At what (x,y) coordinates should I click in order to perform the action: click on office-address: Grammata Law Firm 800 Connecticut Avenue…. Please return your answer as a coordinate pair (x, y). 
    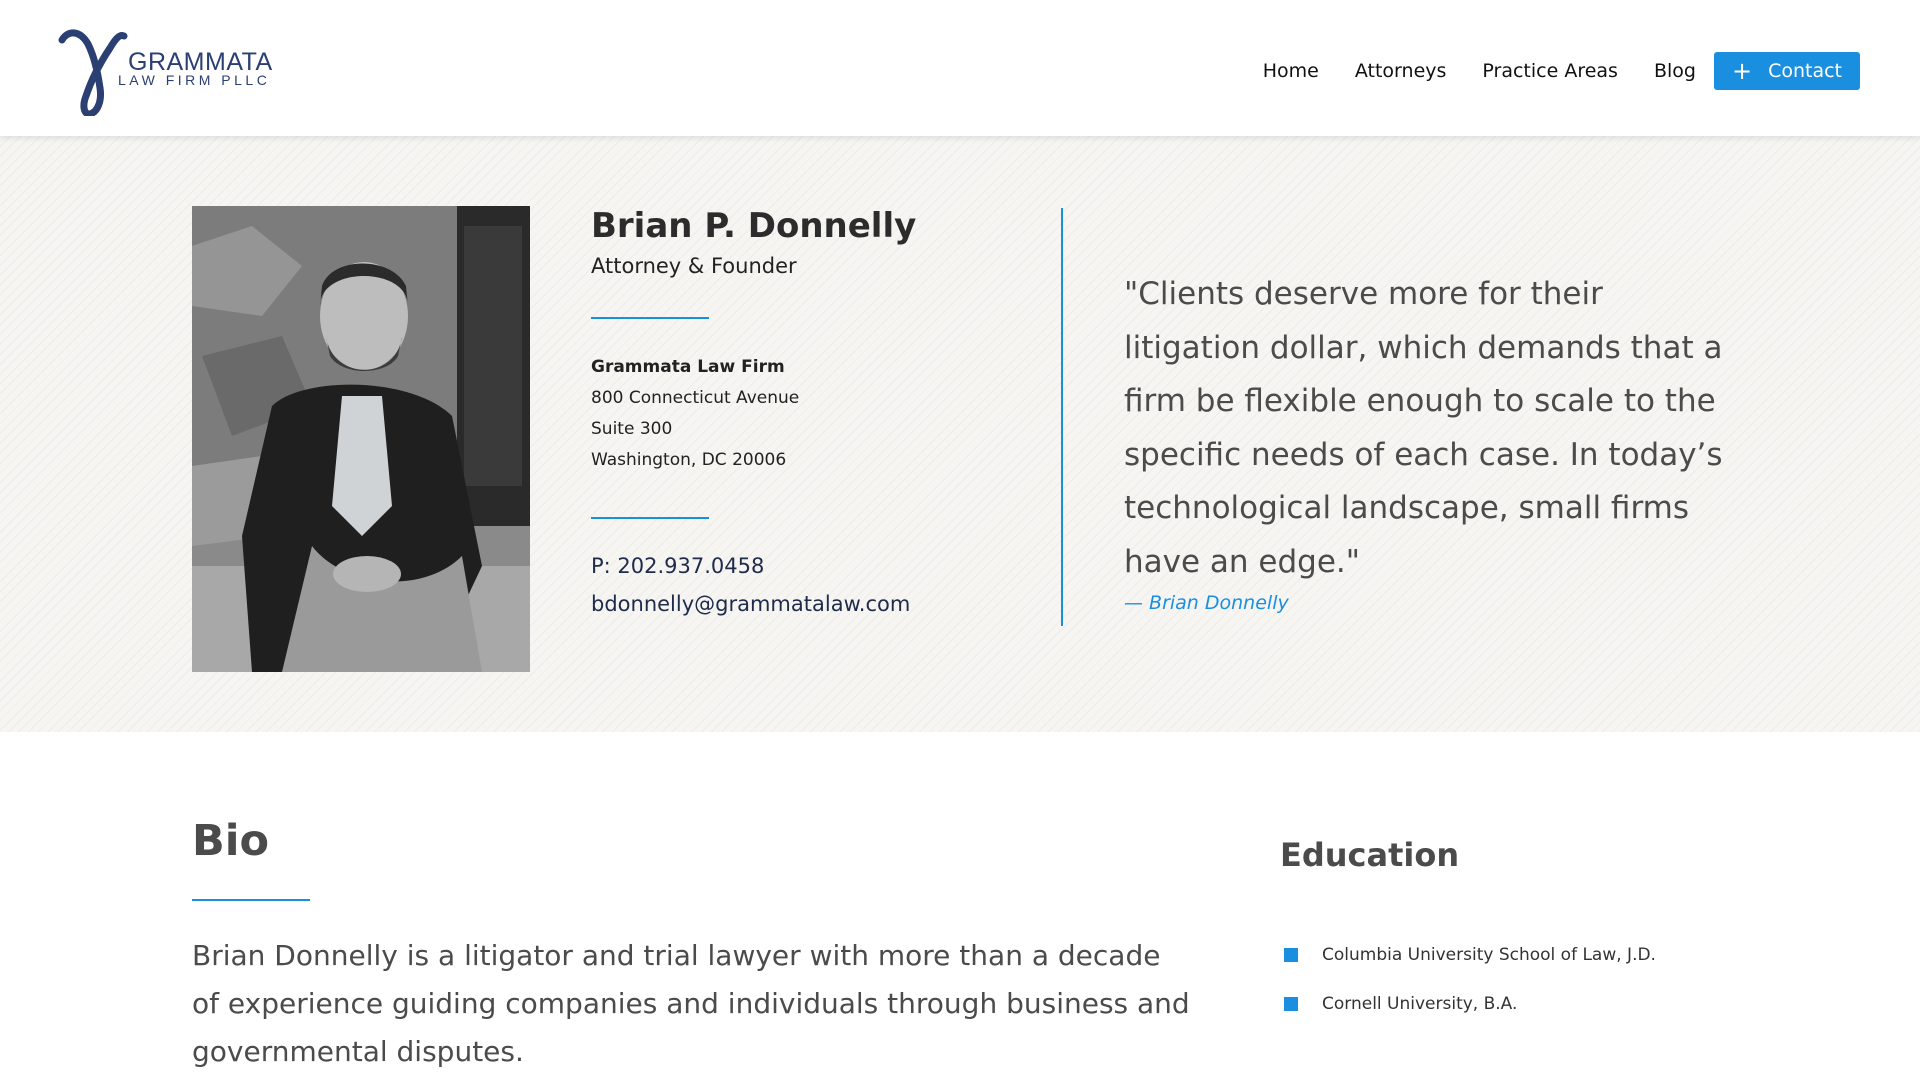
    Looking at the image, I should click on (695, 414).